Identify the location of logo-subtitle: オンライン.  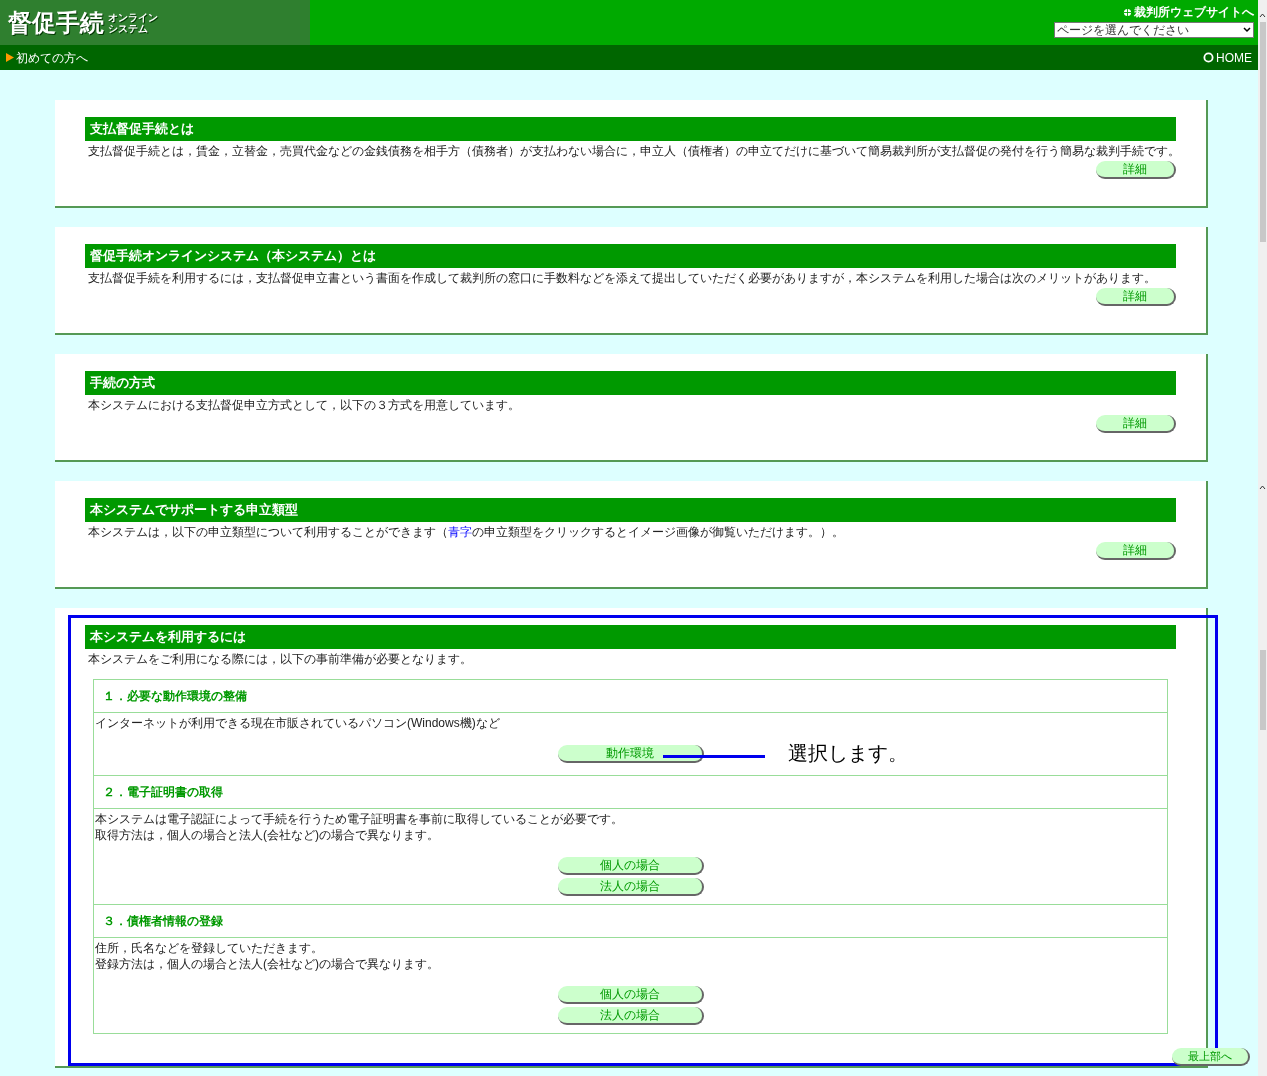
(133, 17).